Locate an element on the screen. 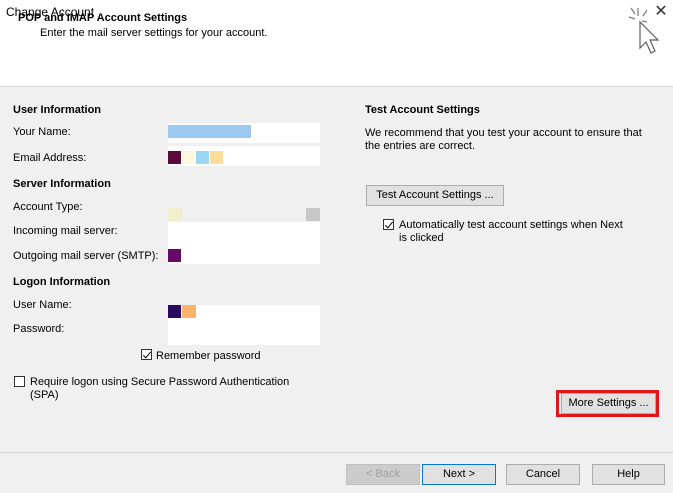 This screenshot has height=493, width=673. cursor-sparkle-icon is located at coordinates (644, 30).